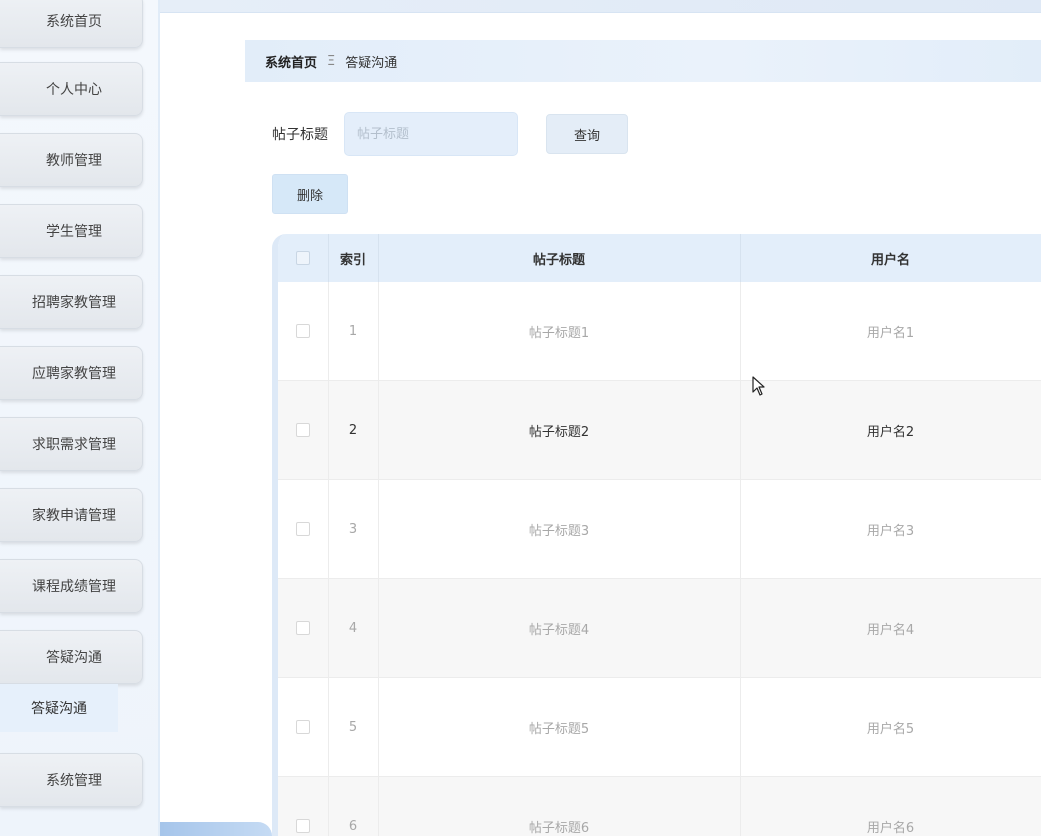 The width and height of the screenshot is (1041, 836). I want to click on sidebar-item-home: 系统首页, so click(71, 24).